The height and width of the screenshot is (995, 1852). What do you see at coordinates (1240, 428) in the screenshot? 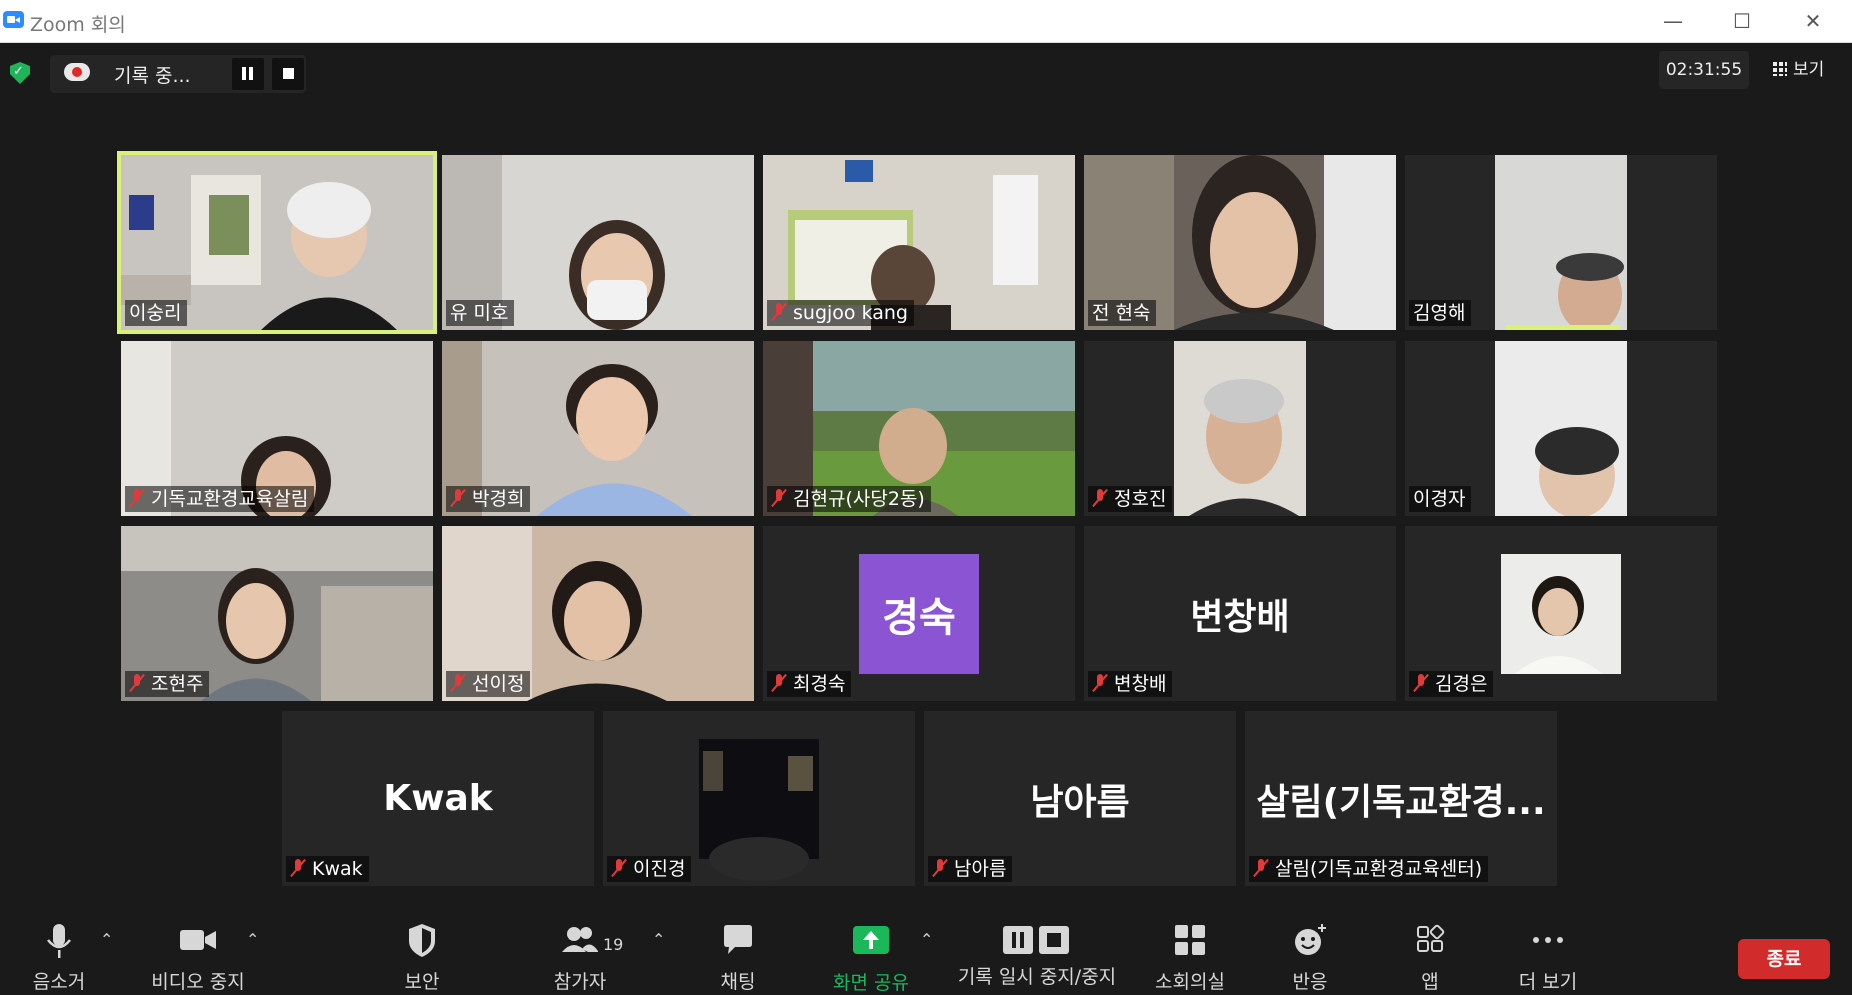
I see `participant-tile: 정호진` at bounding box center [1240, 428].